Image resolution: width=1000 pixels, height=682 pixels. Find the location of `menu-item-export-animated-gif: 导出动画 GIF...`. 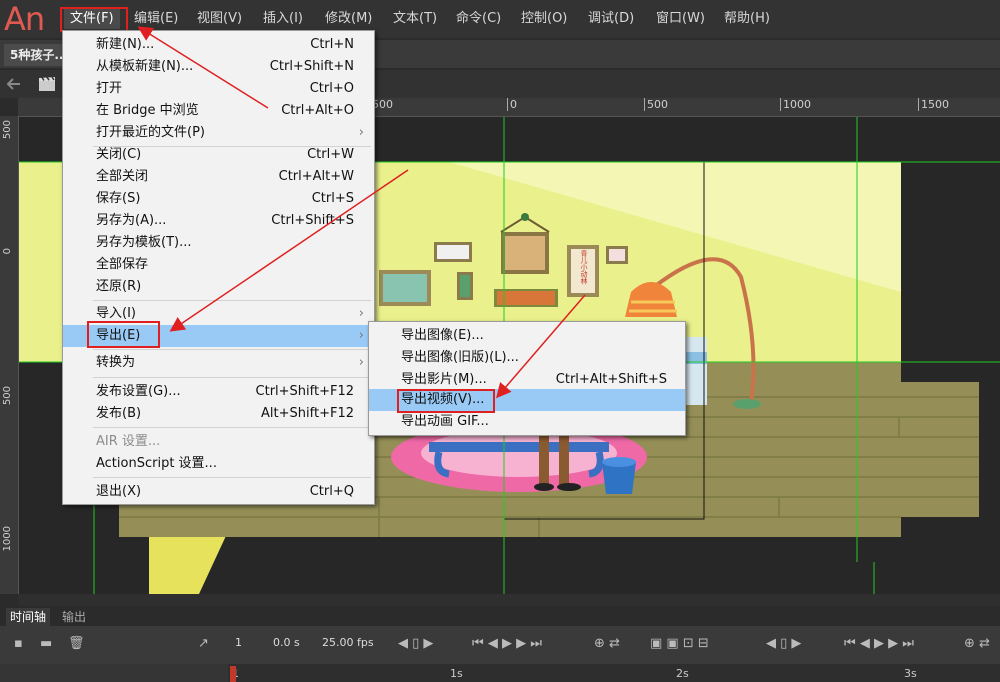

menu-item-export-animated-gif: 导出动画 GIF... is located at coordinates (527, 422).